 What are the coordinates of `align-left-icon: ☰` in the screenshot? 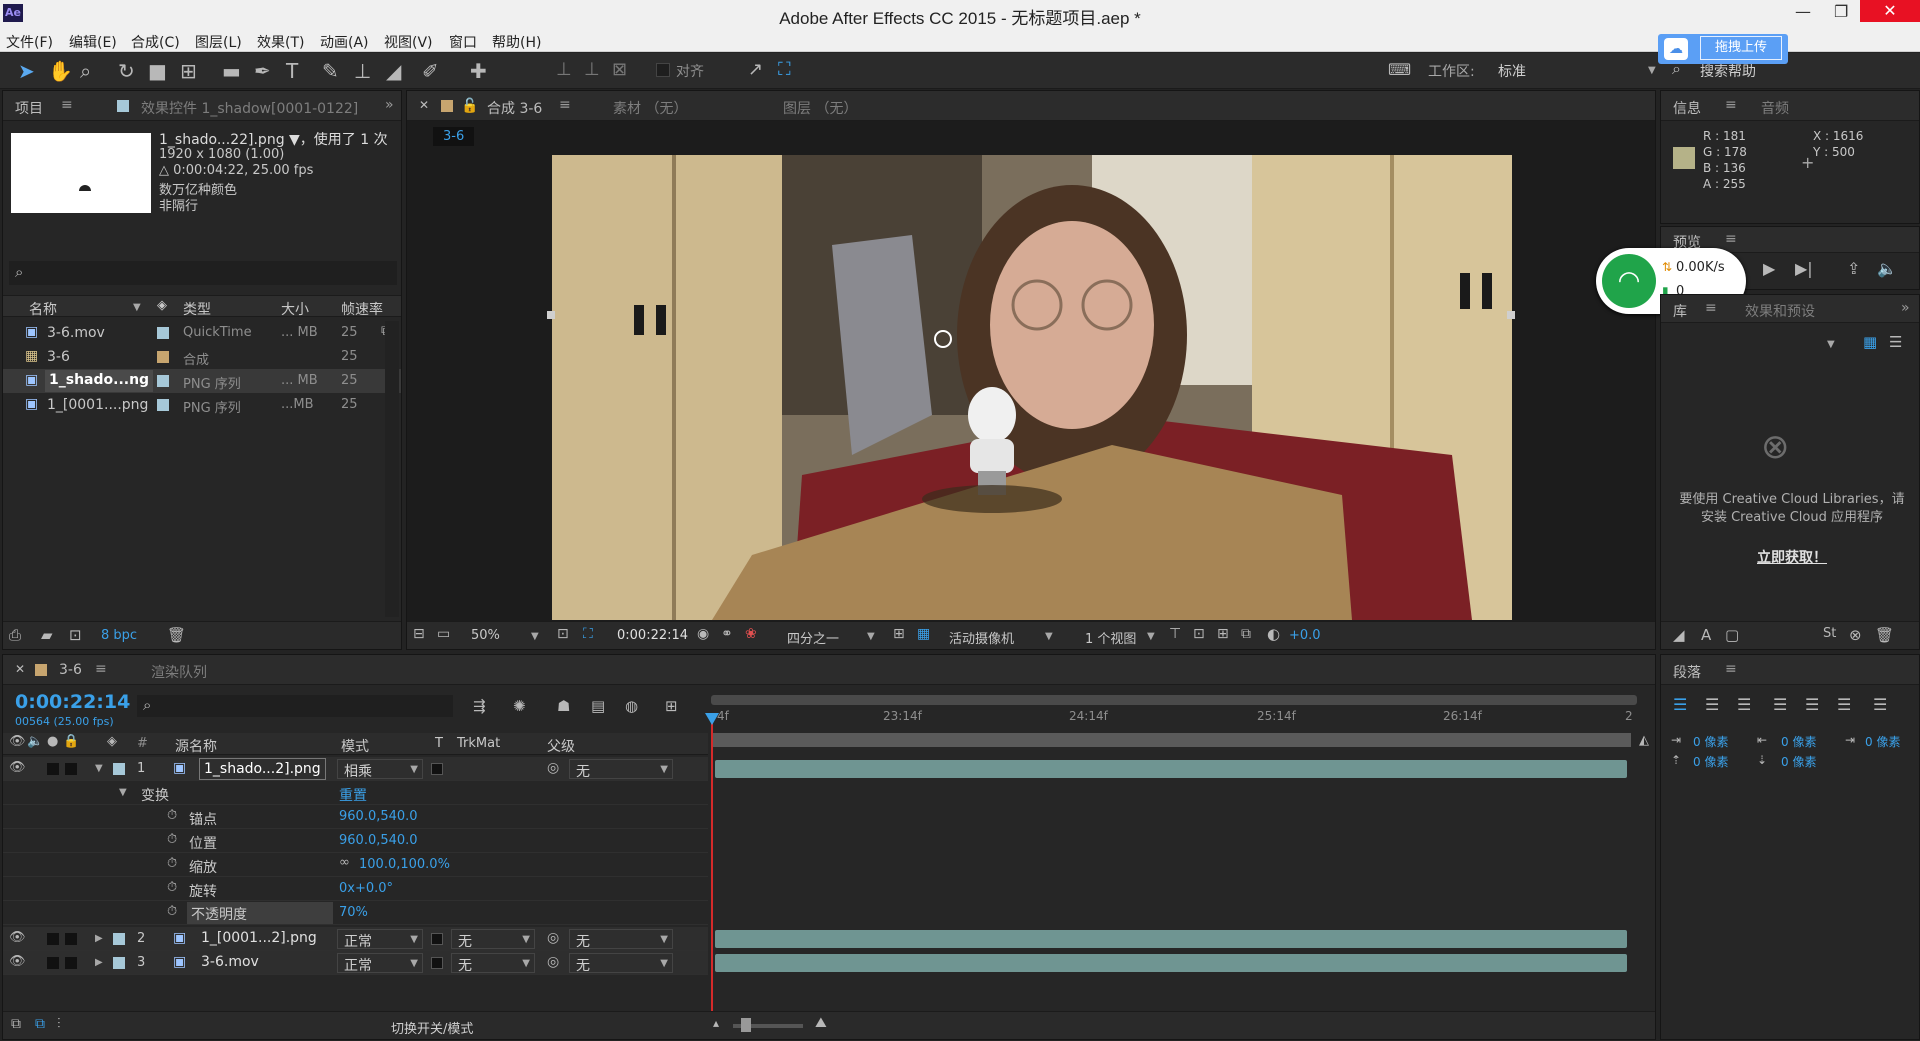 It's located at (1680, 704).